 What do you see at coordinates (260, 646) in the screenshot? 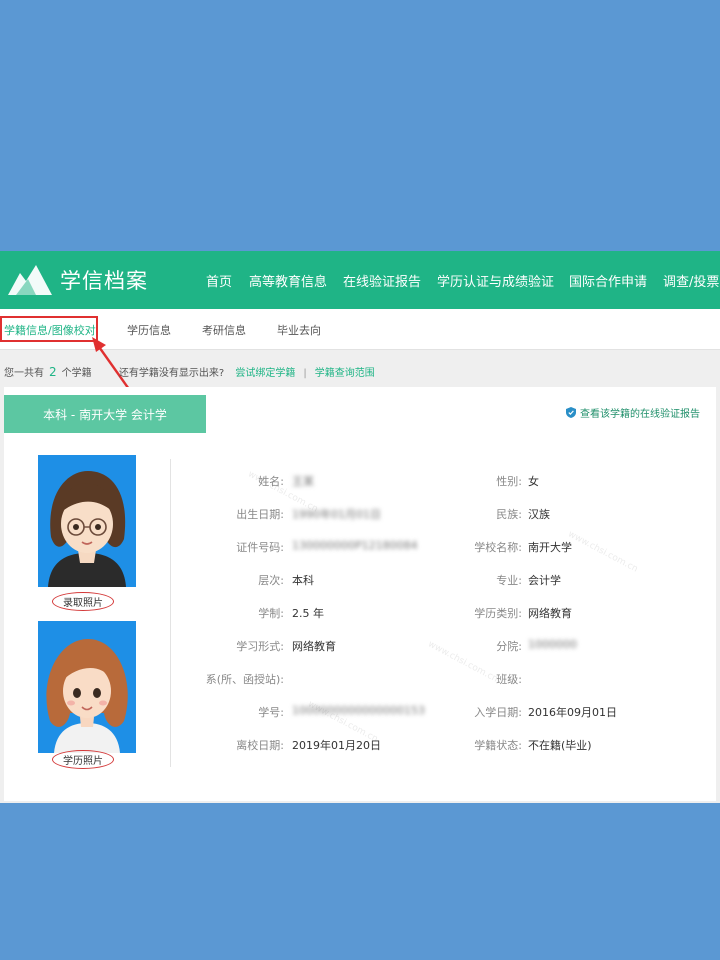
I see `field-label: 学习形式:` at bounding box center [260, 646].